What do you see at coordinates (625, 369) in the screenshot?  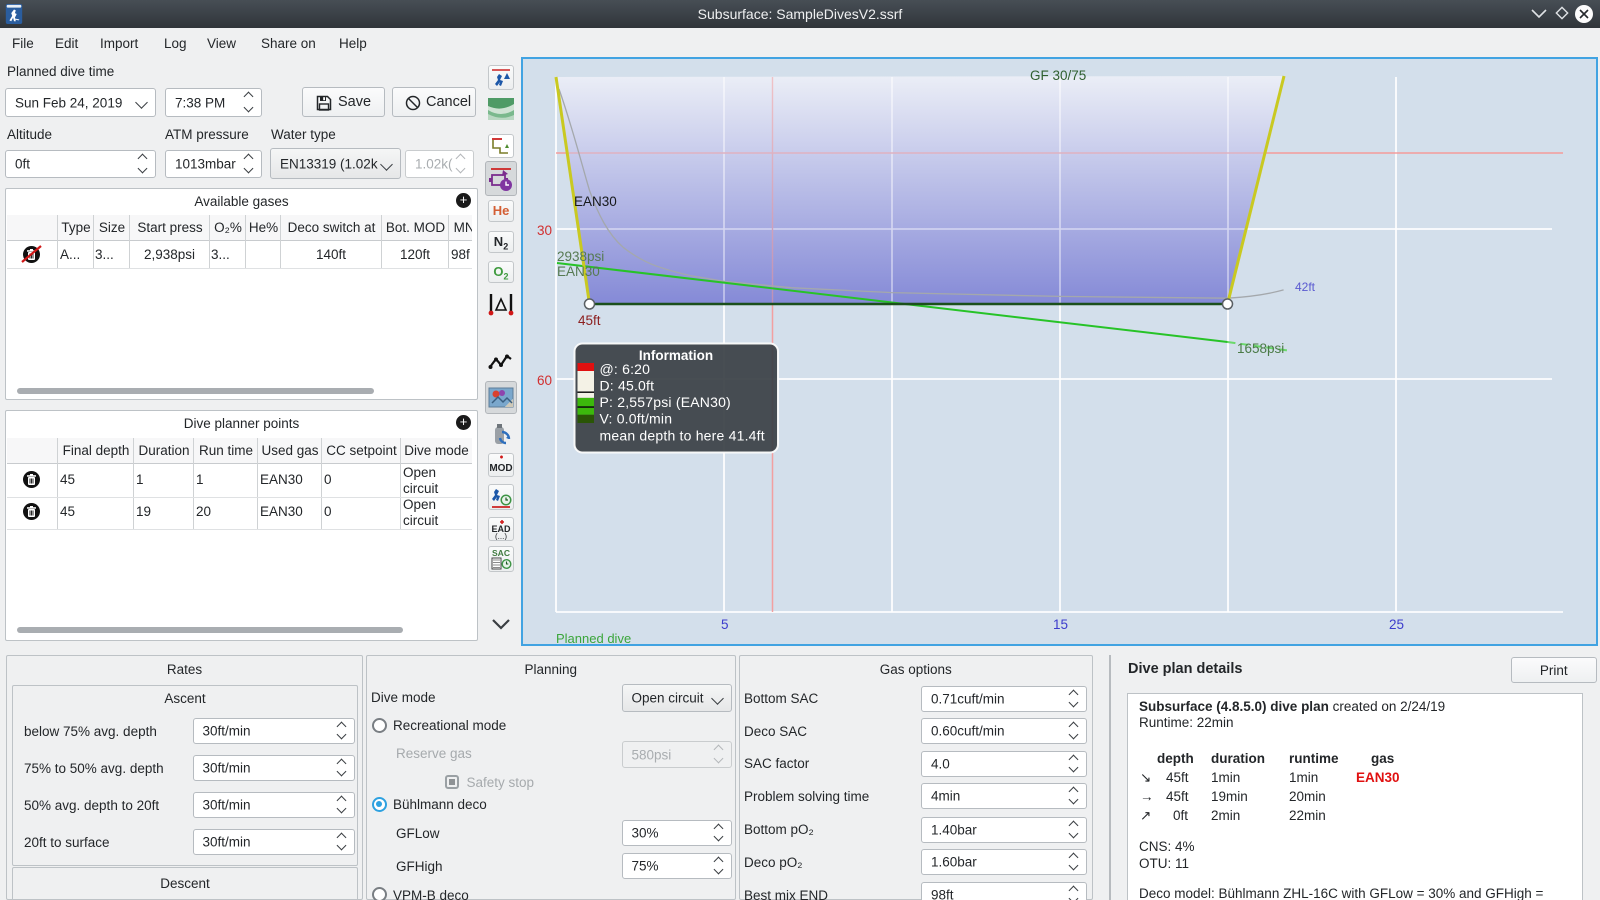 I see `svg-text: @: 6:20` at bounding box center [625, 369].